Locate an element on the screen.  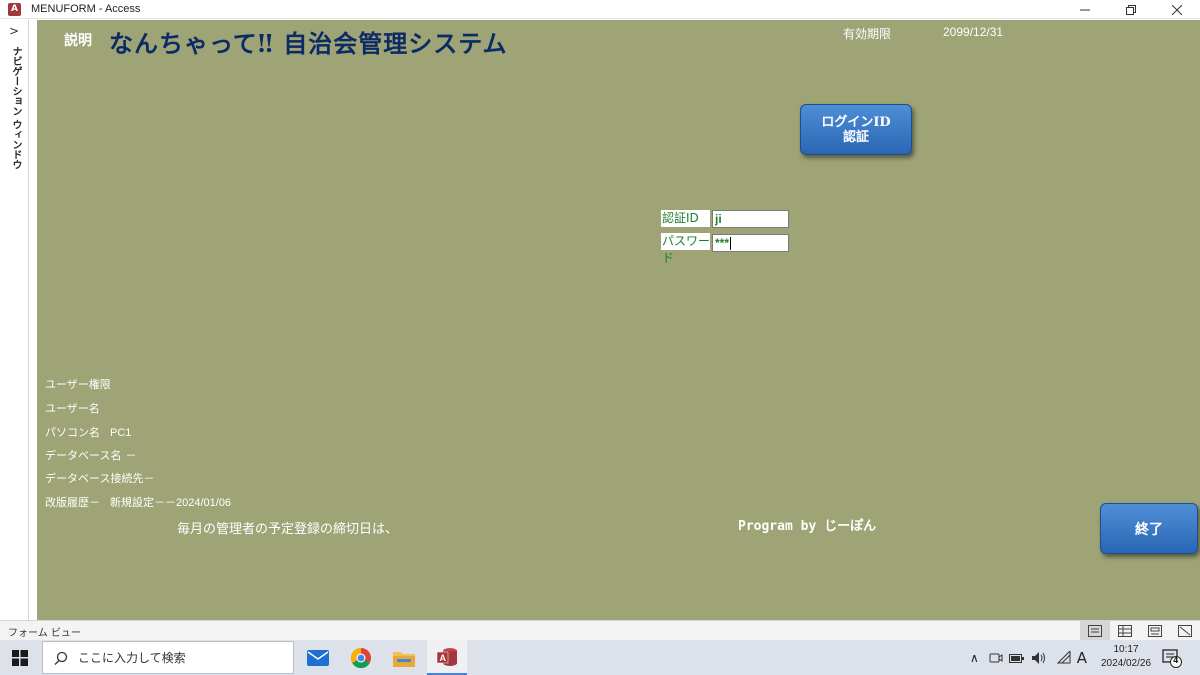
view-switcher is located at coordinates (1140, 631).